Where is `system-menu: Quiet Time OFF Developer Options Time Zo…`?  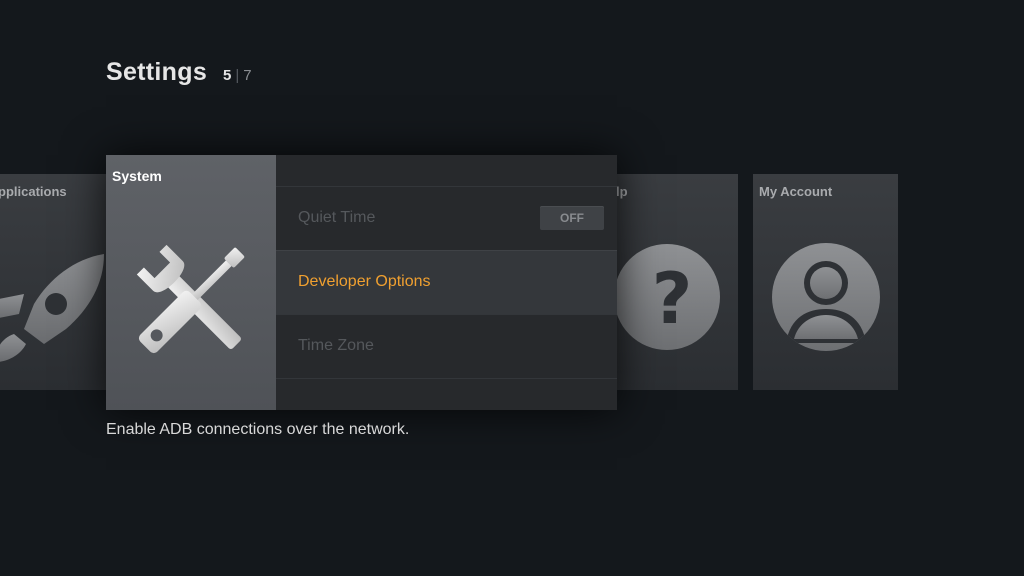 system-menu: Quiet Time OFF Developer Options Time Zo… is located at coordinates (446, 282).